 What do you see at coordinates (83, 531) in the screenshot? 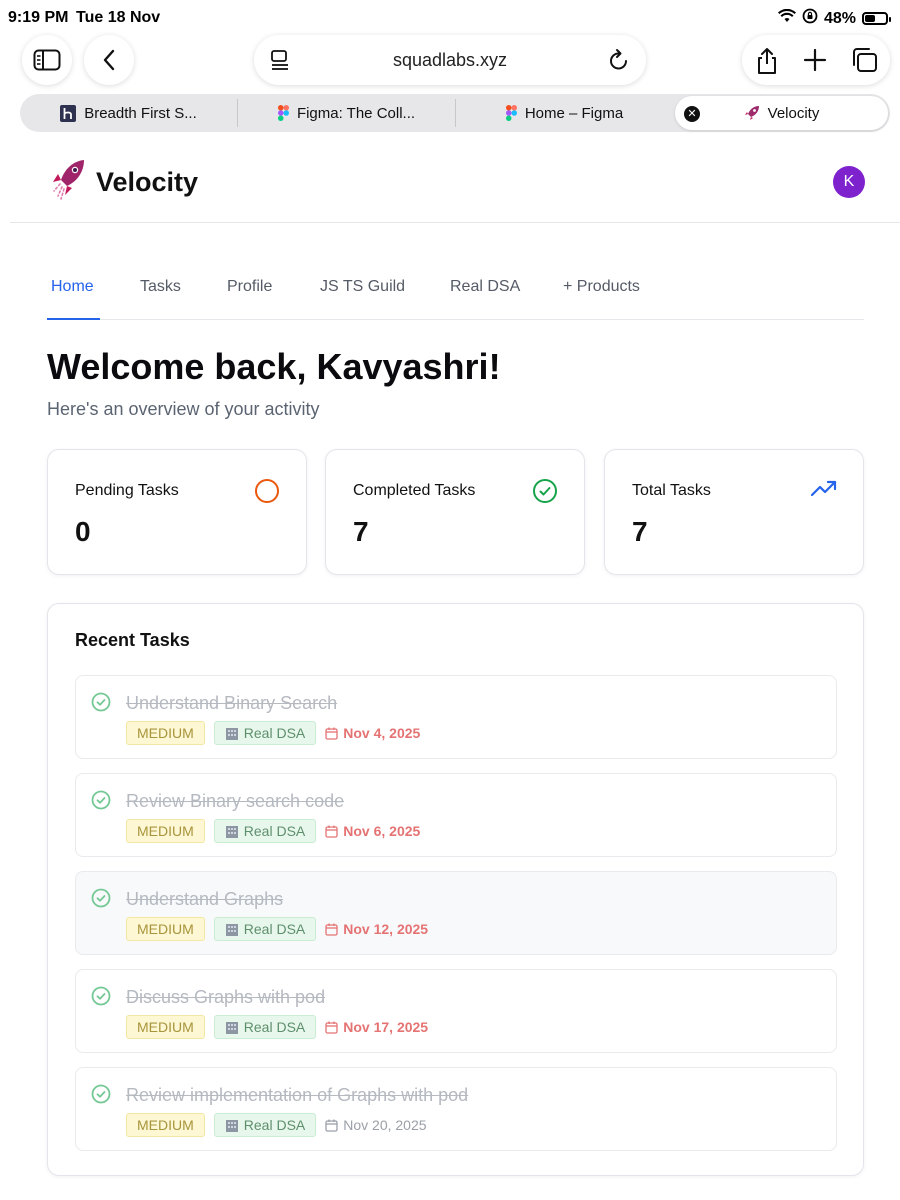
I see `stat-value: 0` at bounding box center [83, 531].